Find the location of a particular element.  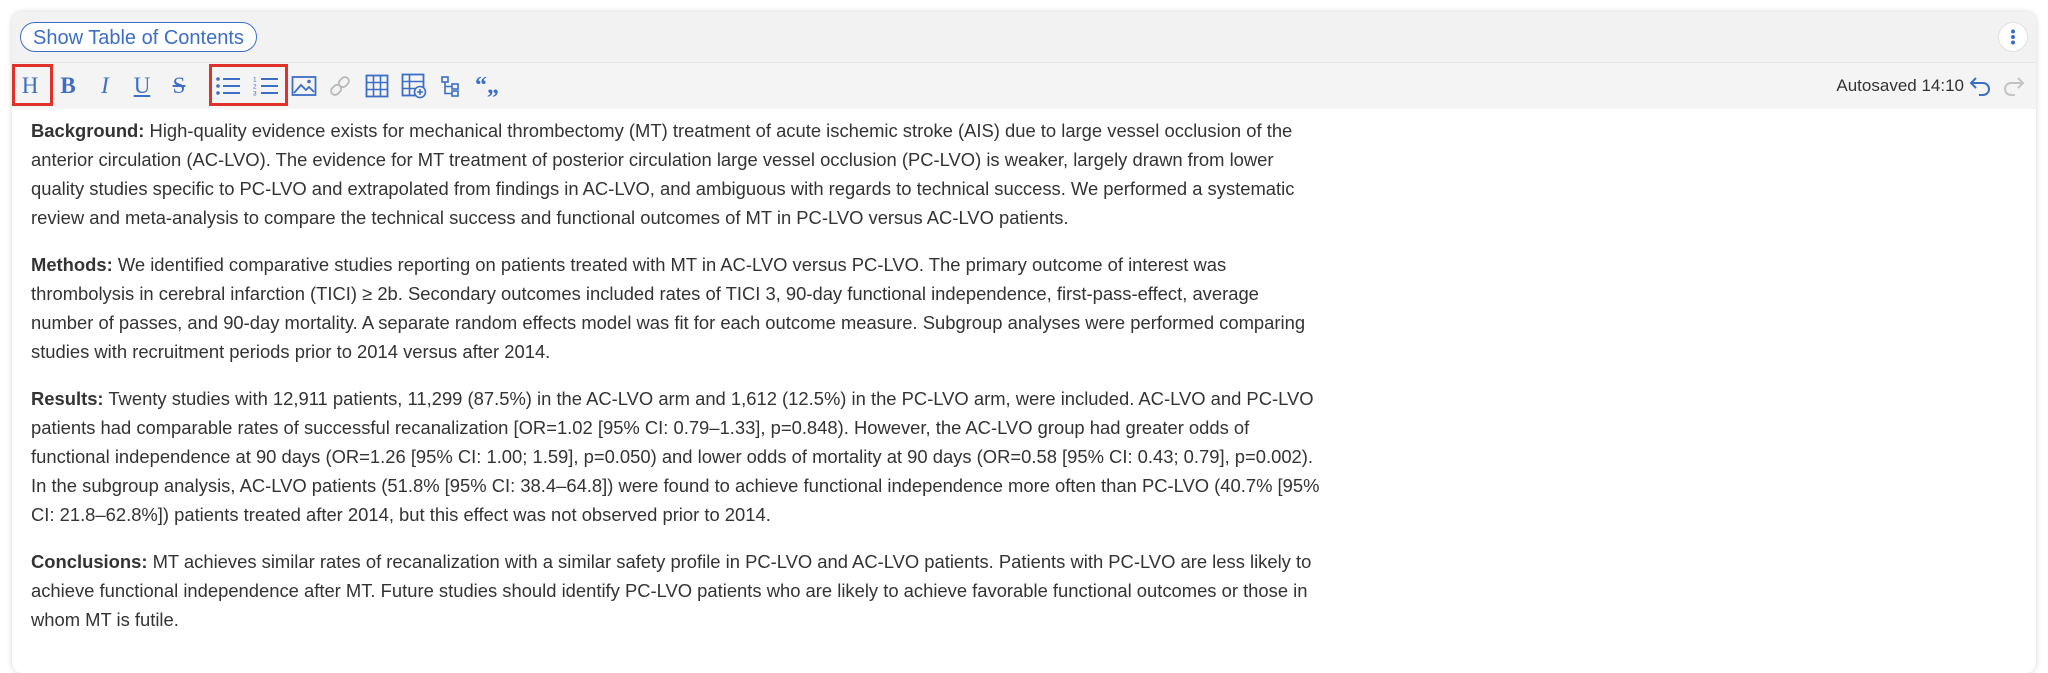

formatting-toolbar: H B I U S 1 2 3 “„ Autosaved 14:10 is located at coordinates (1024, 86).